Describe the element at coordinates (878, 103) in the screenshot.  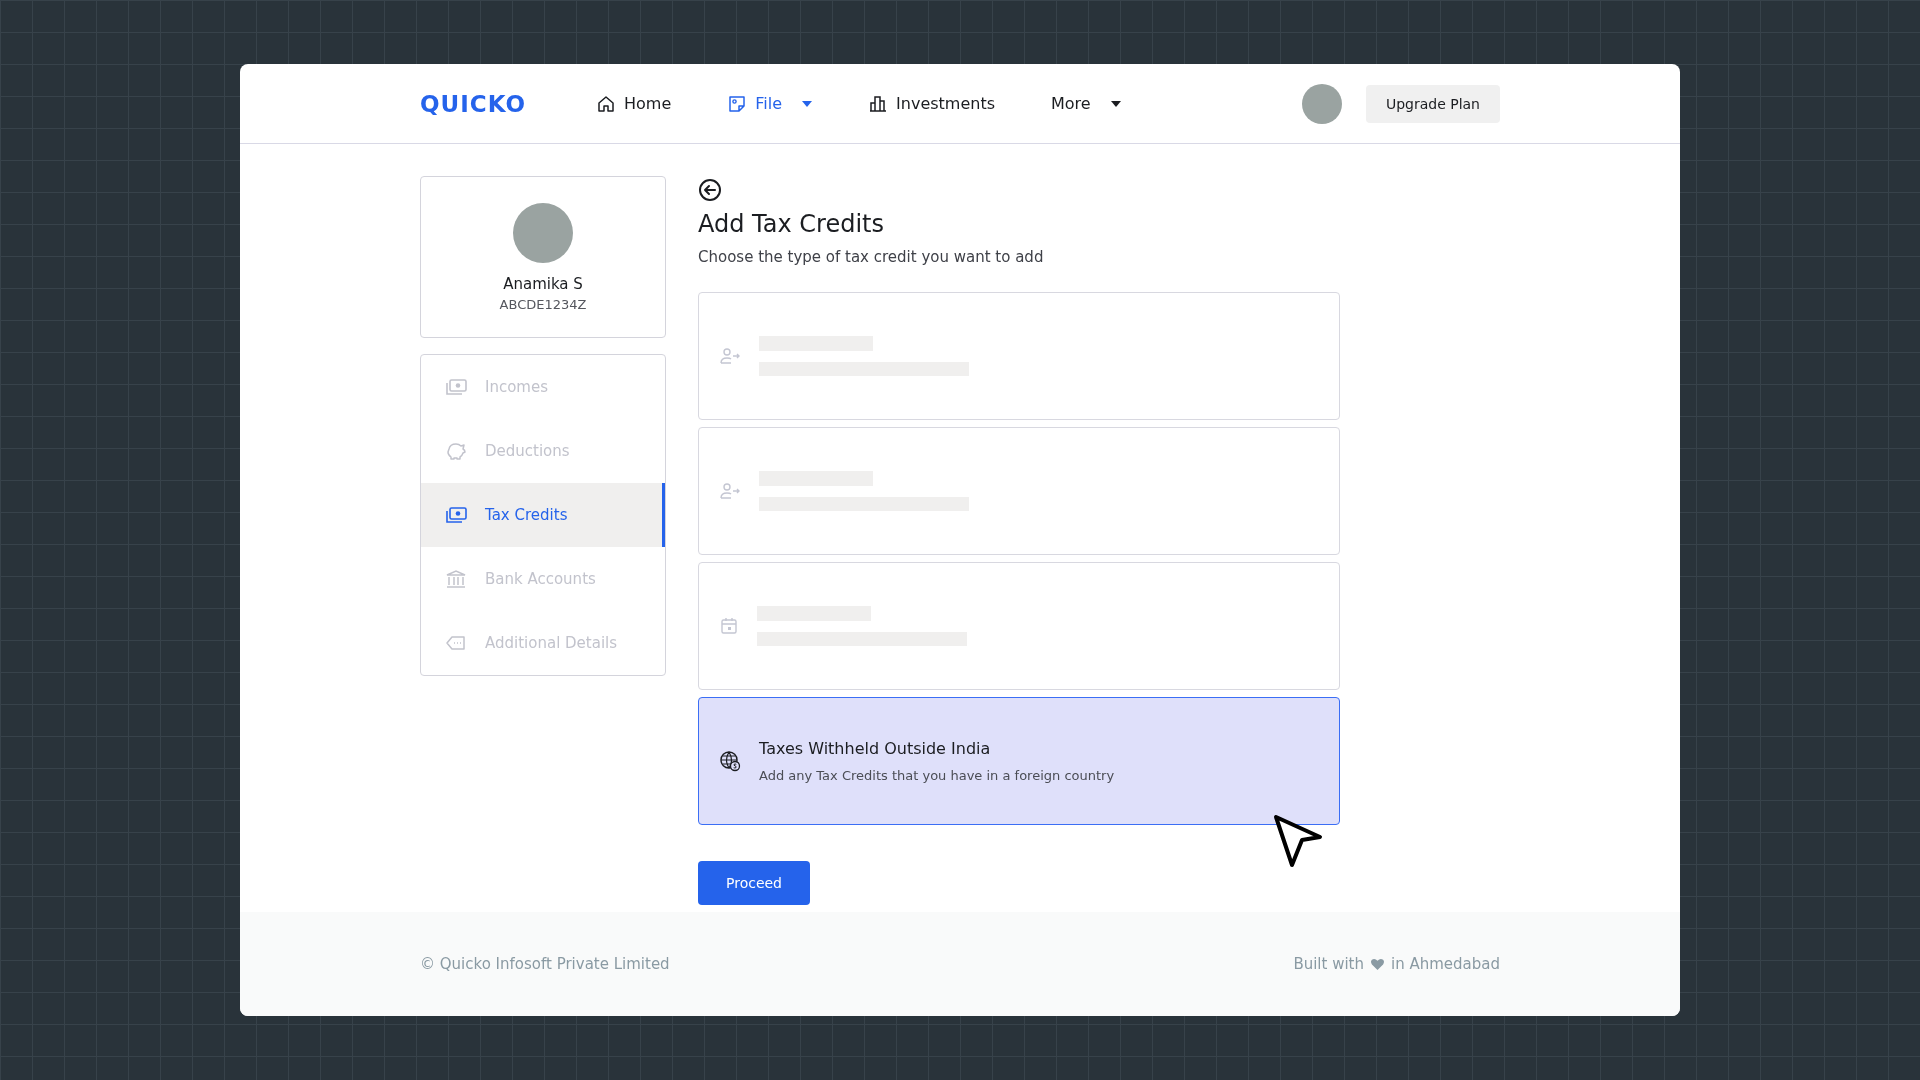
I see `bar-chart-icon` at that location.